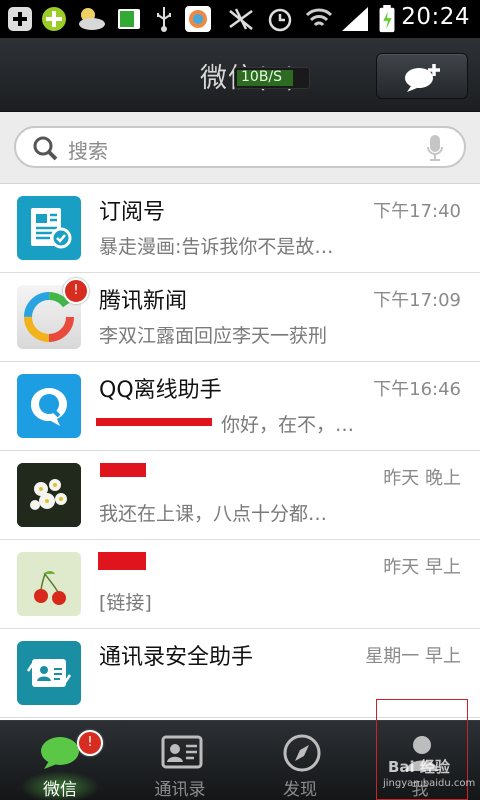 This screenshot has width=480, height=800. I want to click on flower-photo, so click(49, 495).